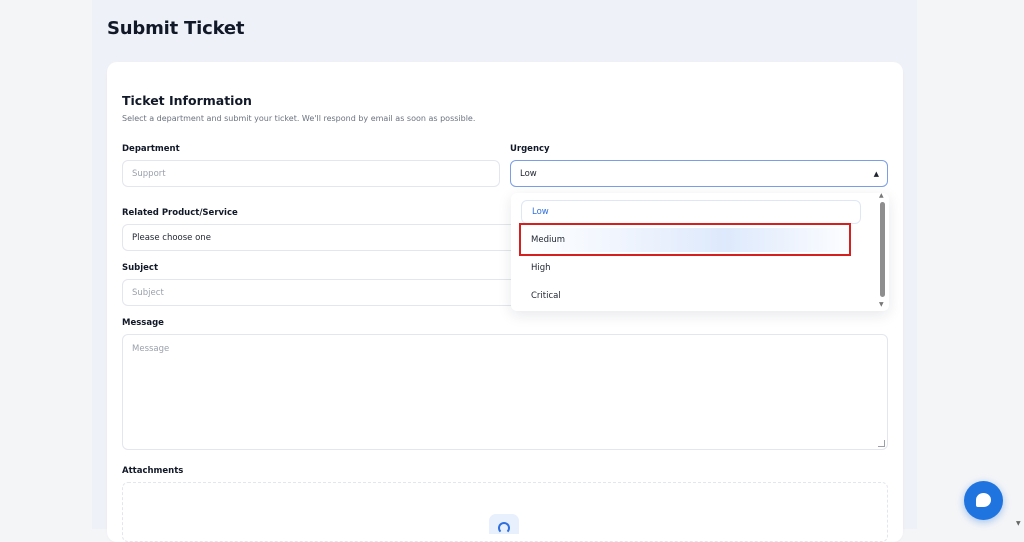 This screenshot has height=542, width=1024. Describe the element at coordinates (691, 212) in the screenshot. I see `urgency-option-low: Low` at that location.